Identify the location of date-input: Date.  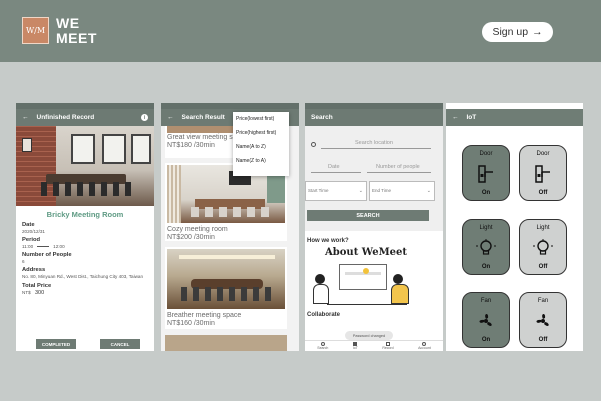
(336, 168).